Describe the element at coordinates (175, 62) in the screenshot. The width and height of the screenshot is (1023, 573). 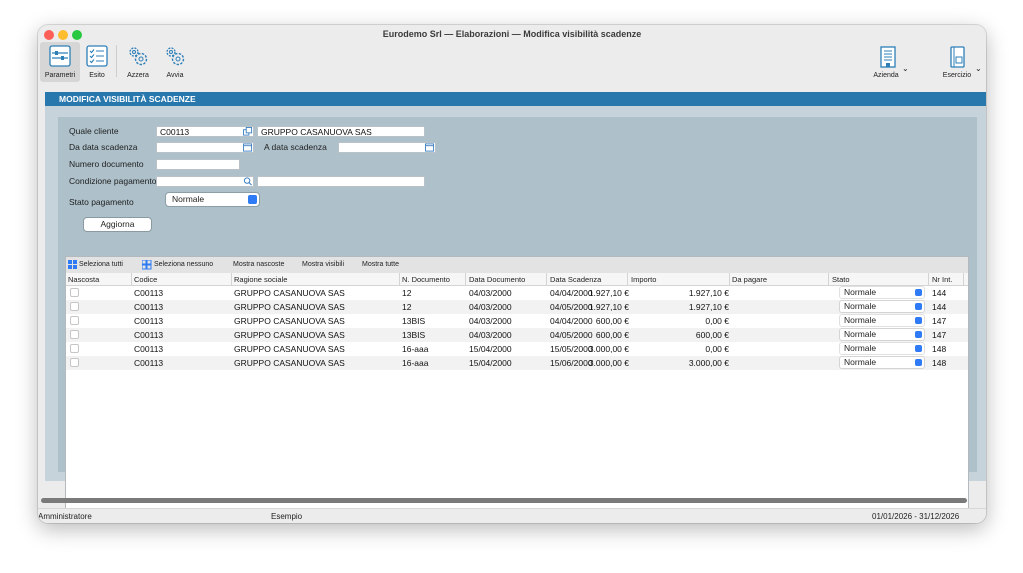
I see `toolbar-avvia-button: Avvia` at that location.